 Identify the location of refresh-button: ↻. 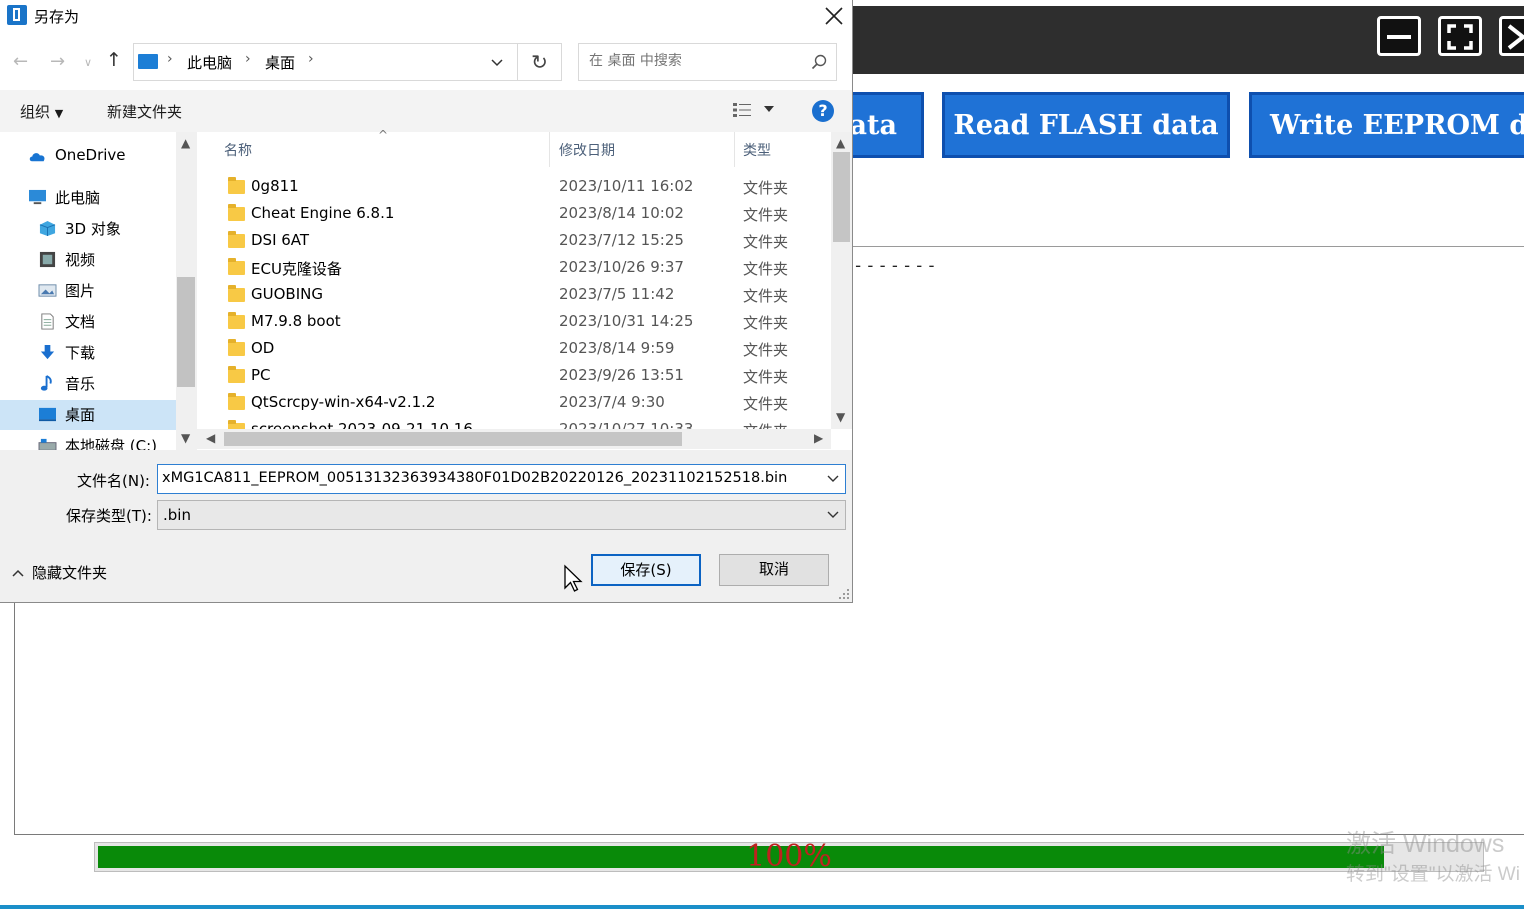
(540, 62).